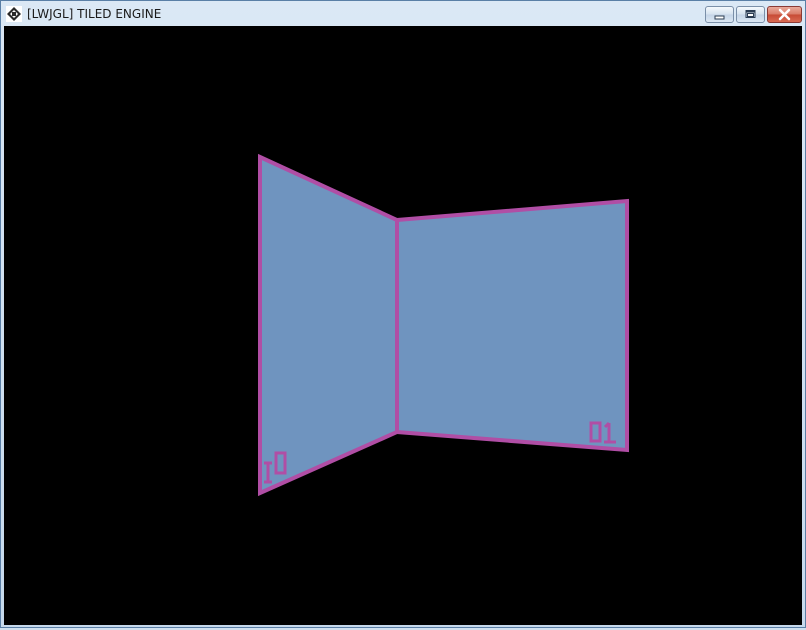 Image resolution: width=806 pixels, height=630 pixels. I want to click on window-title: [LWJGL] TILED ENGINE, so click(94, 14).